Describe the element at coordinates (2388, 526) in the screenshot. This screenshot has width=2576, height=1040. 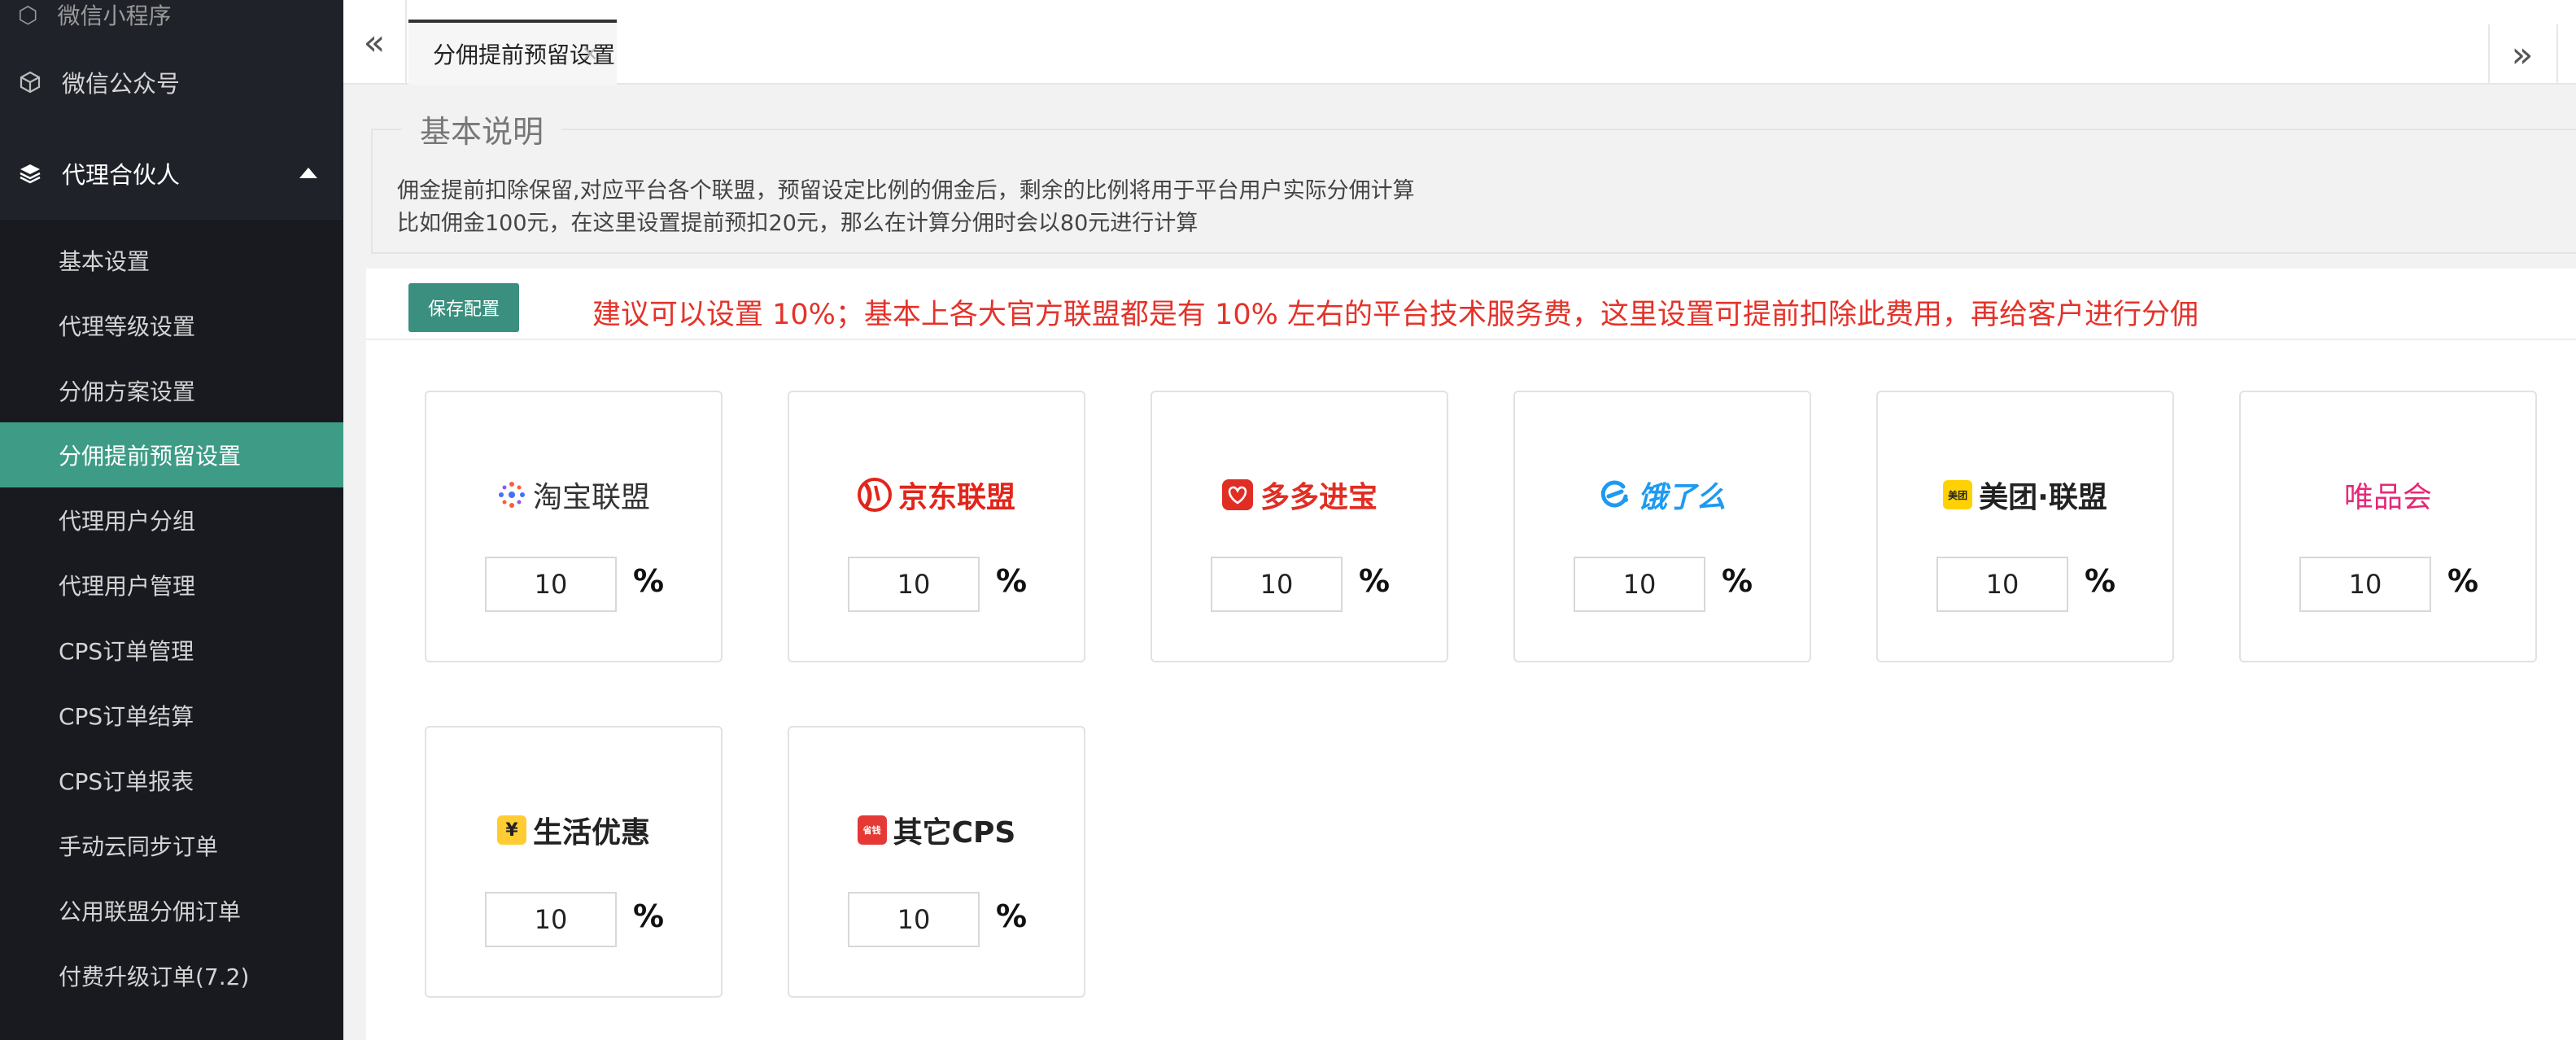
I see `platform-card-vip: 唯品会 %` at that location.